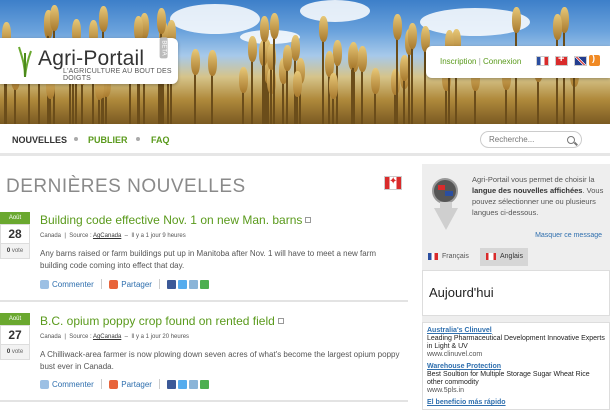 Image resolution: width=610 pixels, height=410 pixels. What do you see at coordinates (15, 234) in the screenshot?
I see `date-day: 28` at bounding box center [15, 234].